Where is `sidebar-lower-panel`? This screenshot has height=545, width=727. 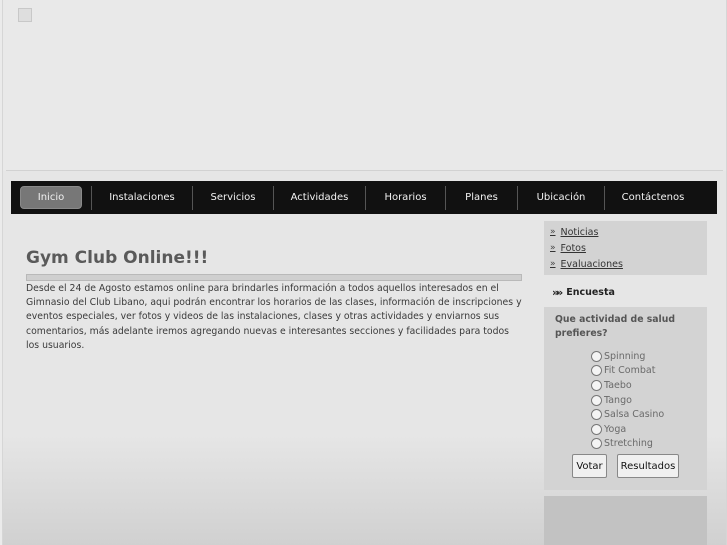
sidebar-lower-panel is located at coordinates (625, 520).